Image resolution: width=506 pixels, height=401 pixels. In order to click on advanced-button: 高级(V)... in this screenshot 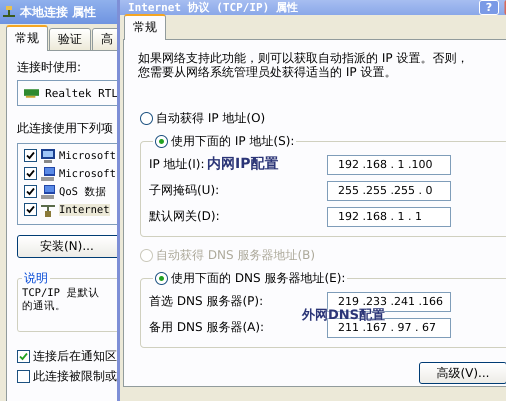, I will do `click(462, 373)`.